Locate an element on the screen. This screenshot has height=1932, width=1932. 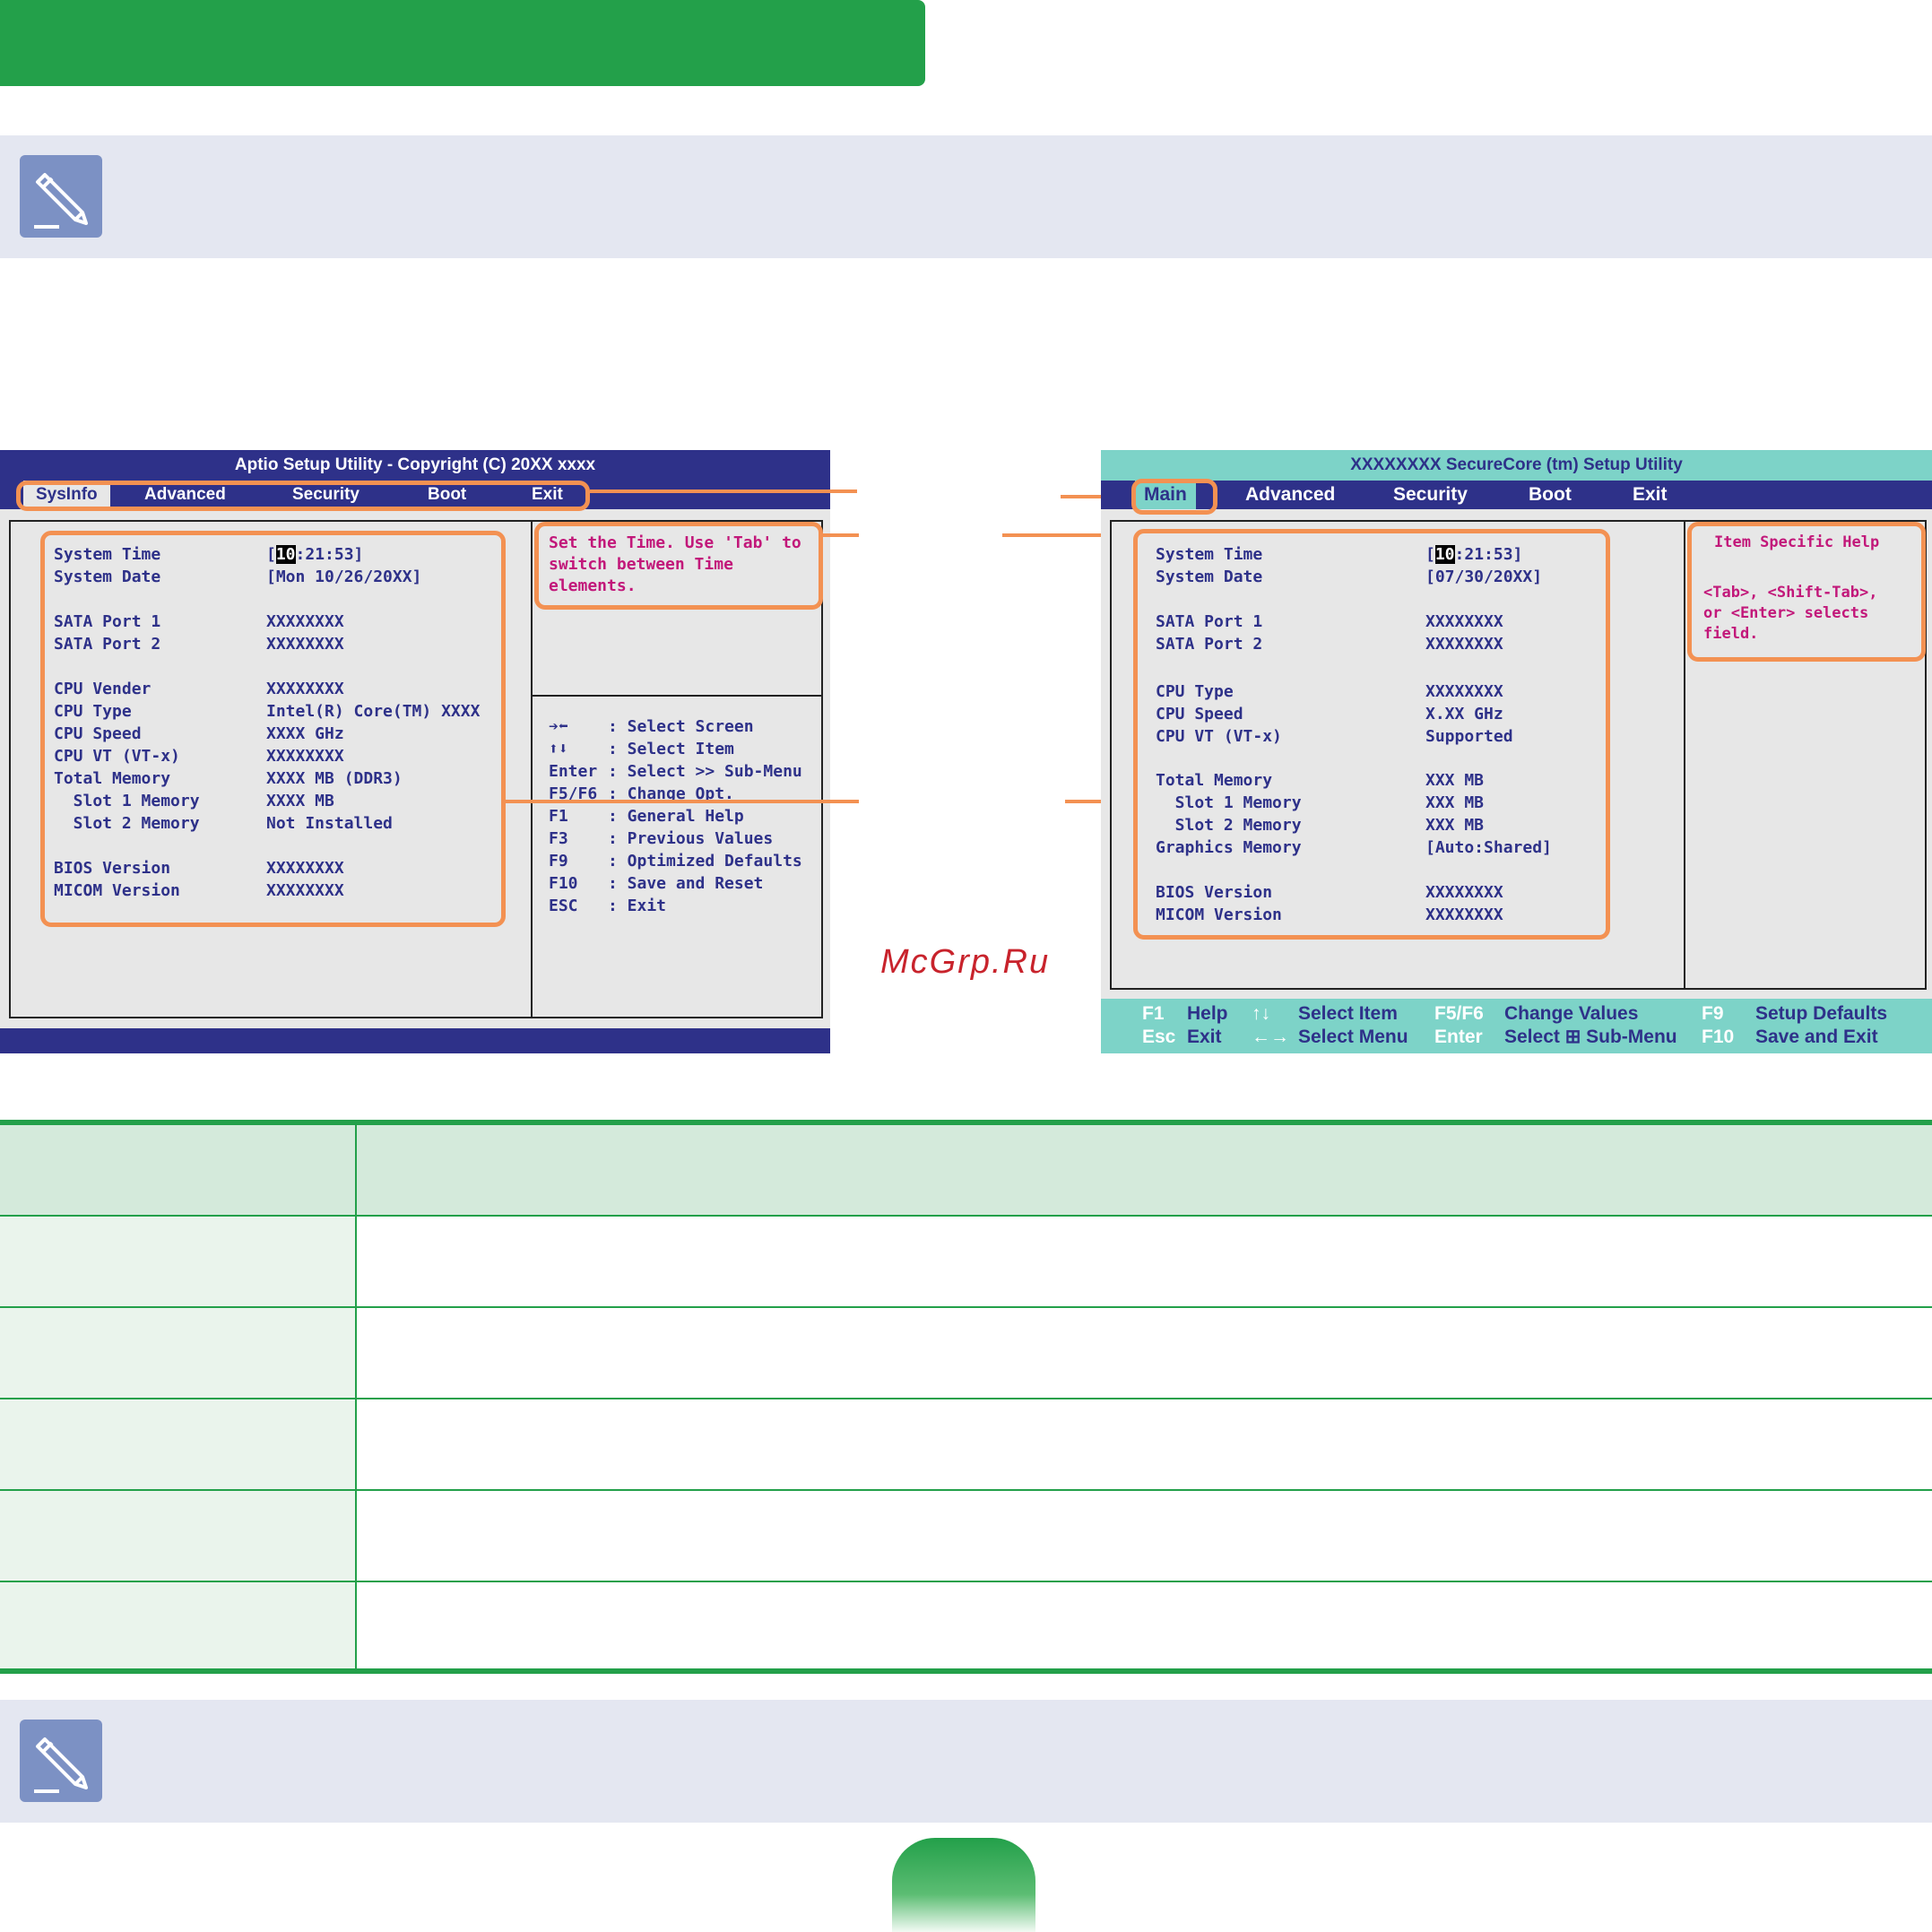
bios-title: XXXXXXXX SecureCore (tm) Setup Utility is located at coordinates (1516, 465).